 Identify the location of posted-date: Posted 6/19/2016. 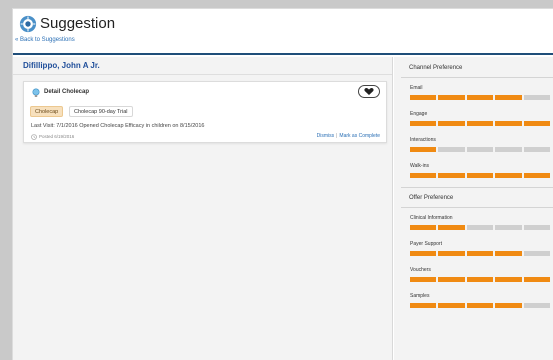
(57, 136).